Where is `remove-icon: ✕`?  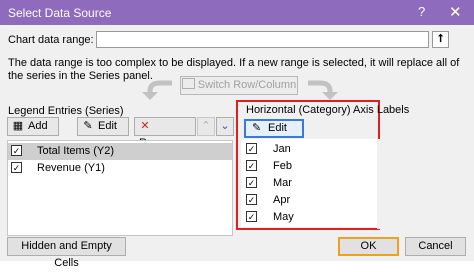
remove-icon: ✕ is located at coordinates (145, 126).